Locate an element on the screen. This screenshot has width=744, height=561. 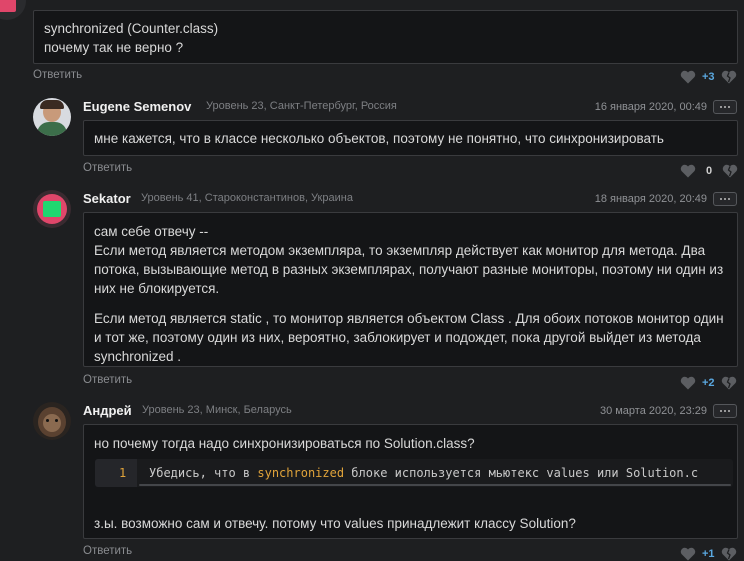
vote-block: +2 is located at coordinates (708, 383).